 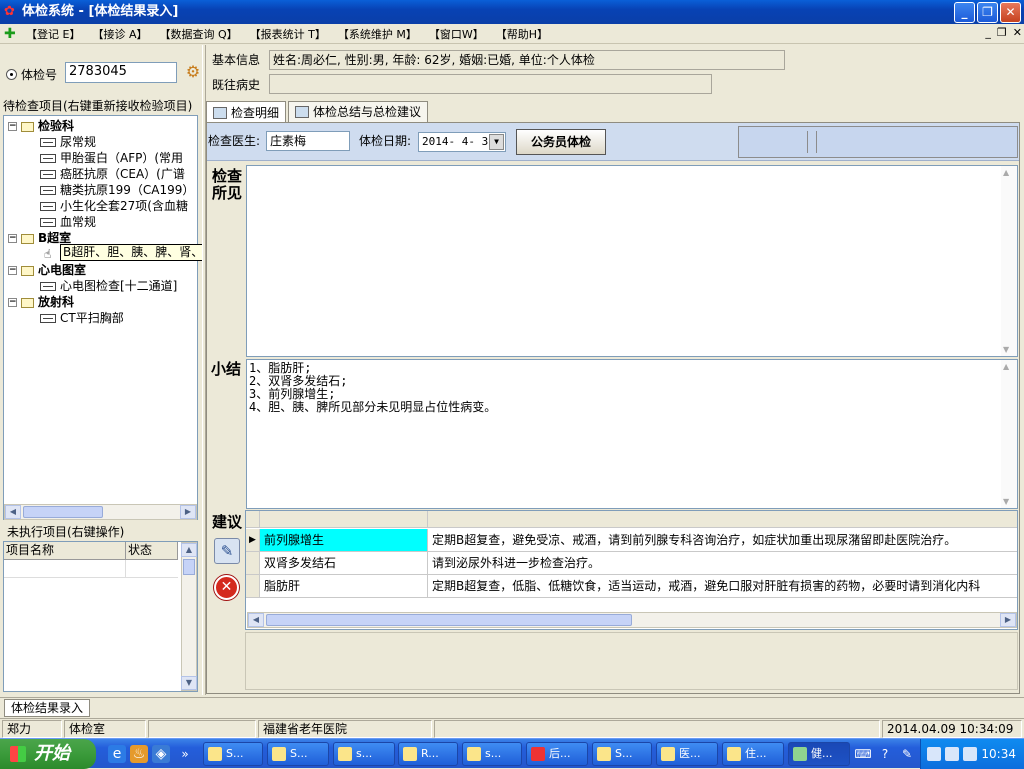 What do you see at coordinates (308, 141) in the screenshot?
I see `doctor-input: 庄素梅` at bounding box center [308, 141].